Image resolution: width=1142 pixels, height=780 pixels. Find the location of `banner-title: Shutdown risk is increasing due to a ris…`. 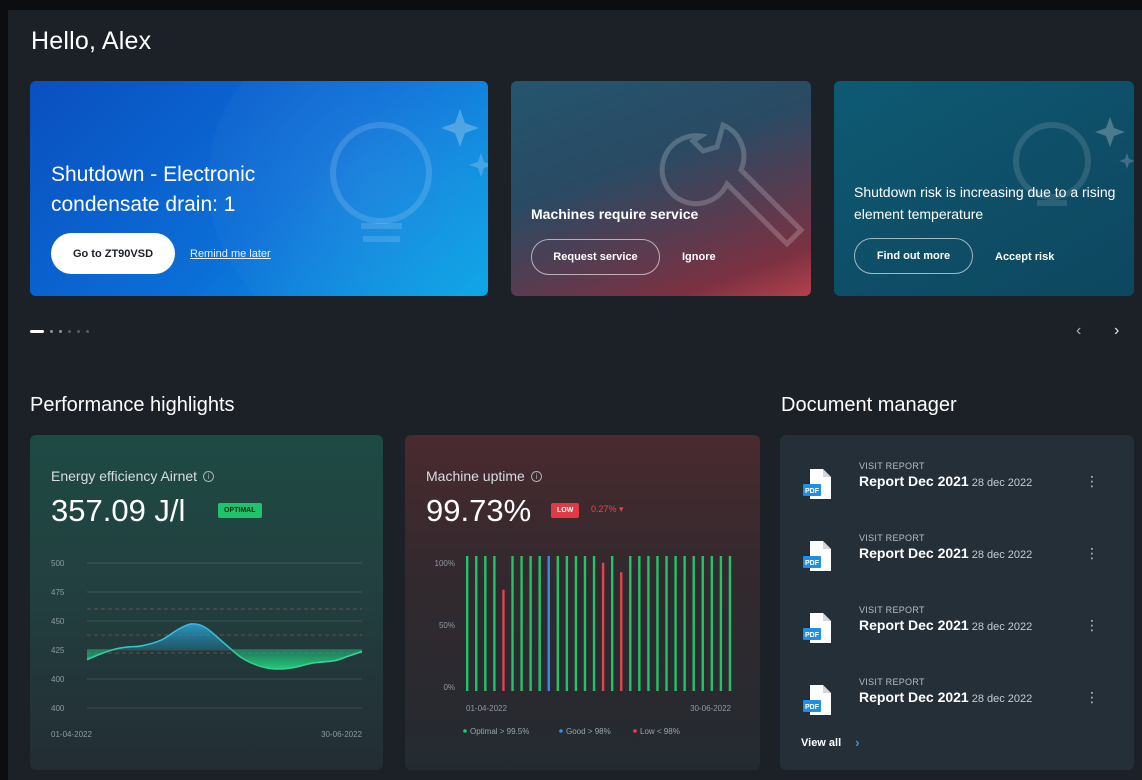

banner-title: Shutdown risk is increasing due to a ris… is located at coordinates (985, 203).